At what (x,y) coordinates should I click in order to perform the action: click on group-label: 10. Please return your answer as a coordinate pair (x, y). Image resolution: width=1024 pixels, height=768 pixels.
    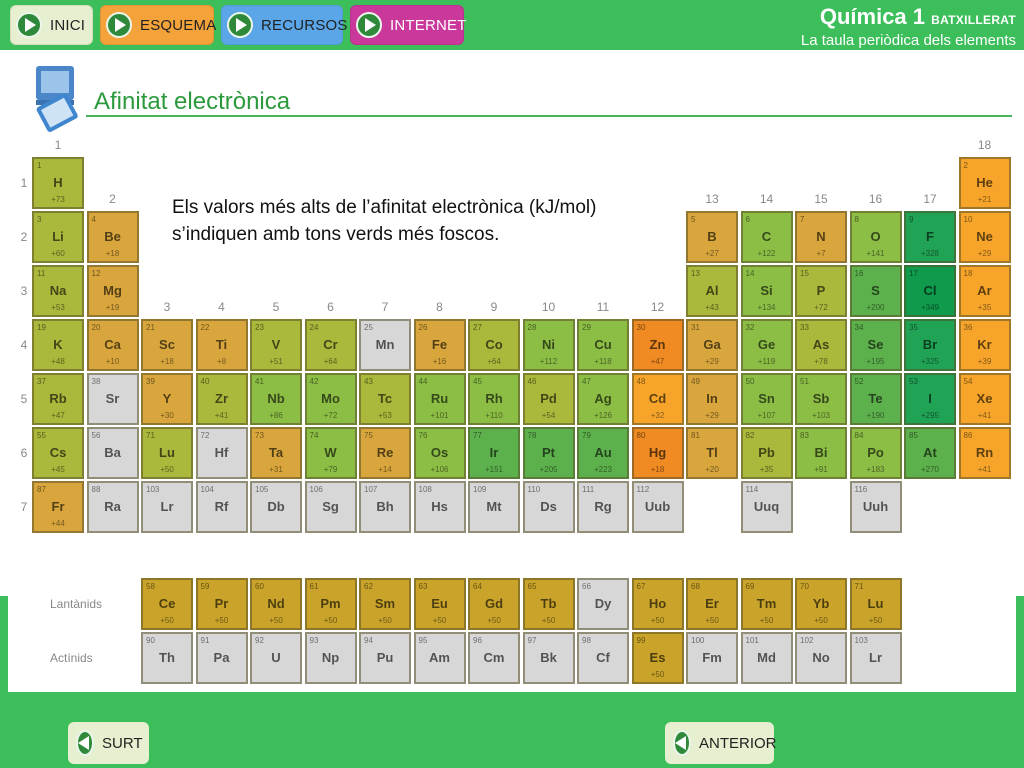
    Looking at the image, I should click on (548, 307).